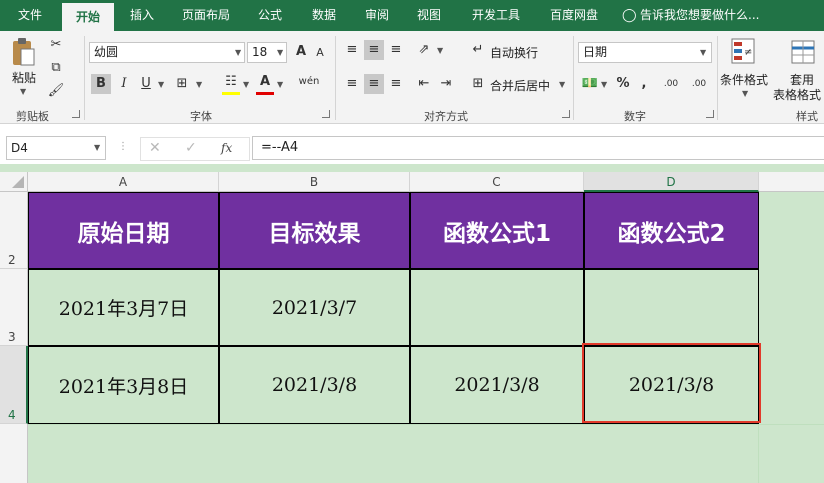 The width and height of the screenshot is (824, 483). Describe the element at coordinates (161, 84) in the screenshot. I see `underline-dropdown-icon: ▼` at that location.